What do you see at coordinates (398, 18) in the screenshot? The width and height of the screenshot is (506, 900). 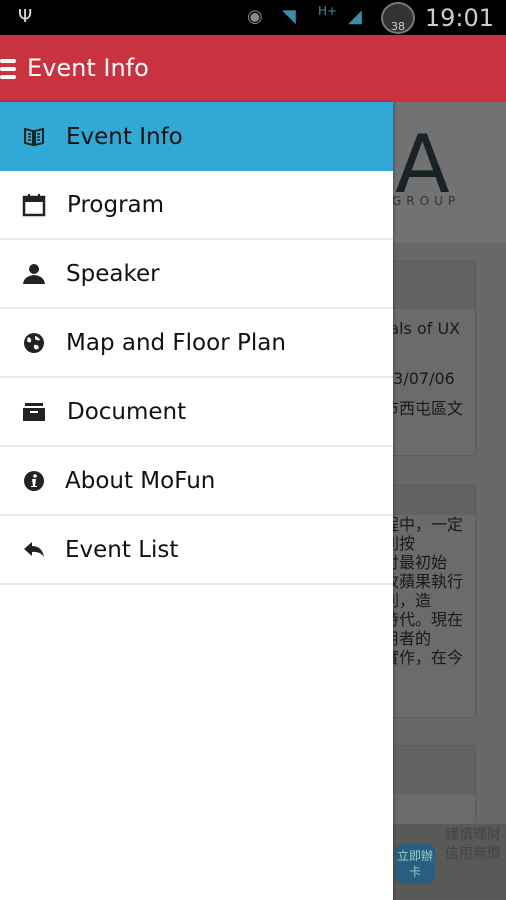 I see `battery-gauge-icon: 38` at bounding box center [398, 18].